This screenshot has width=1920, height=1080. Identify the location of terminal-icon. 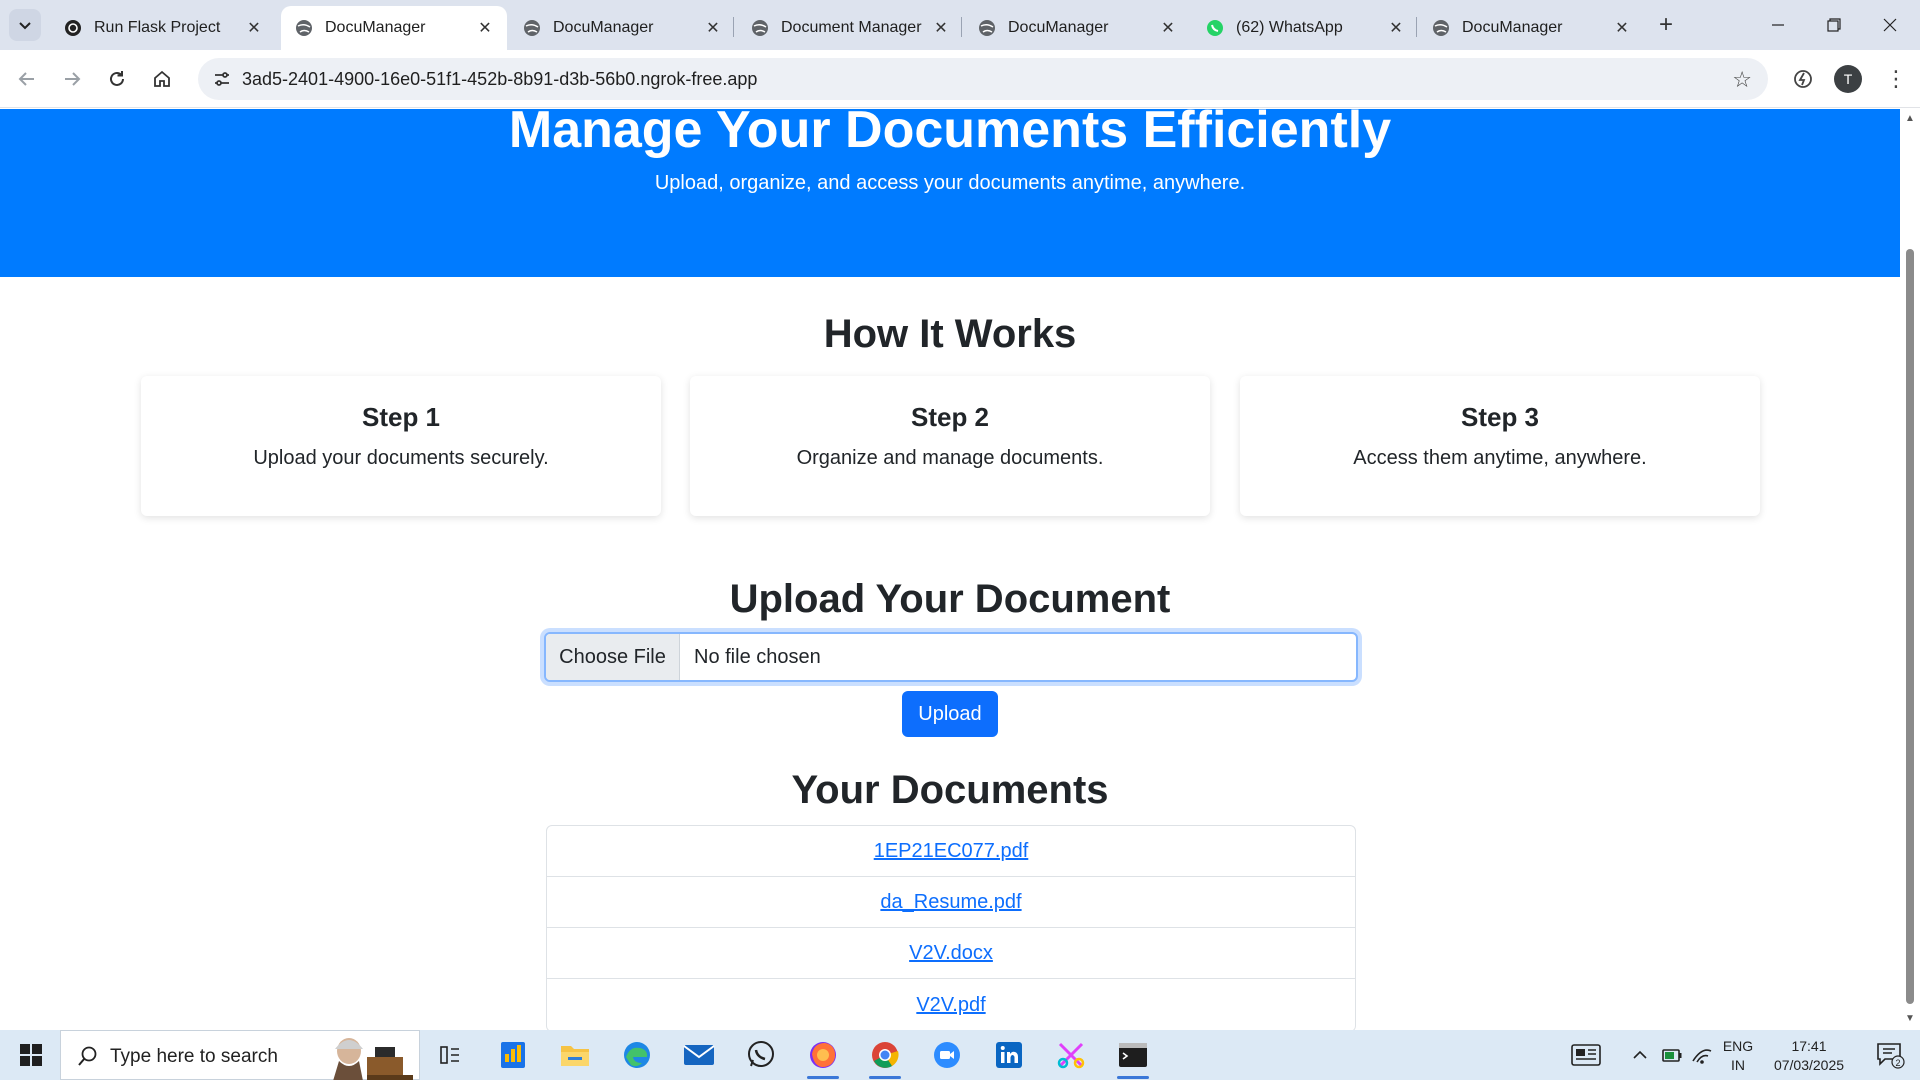
(1133, 1058).